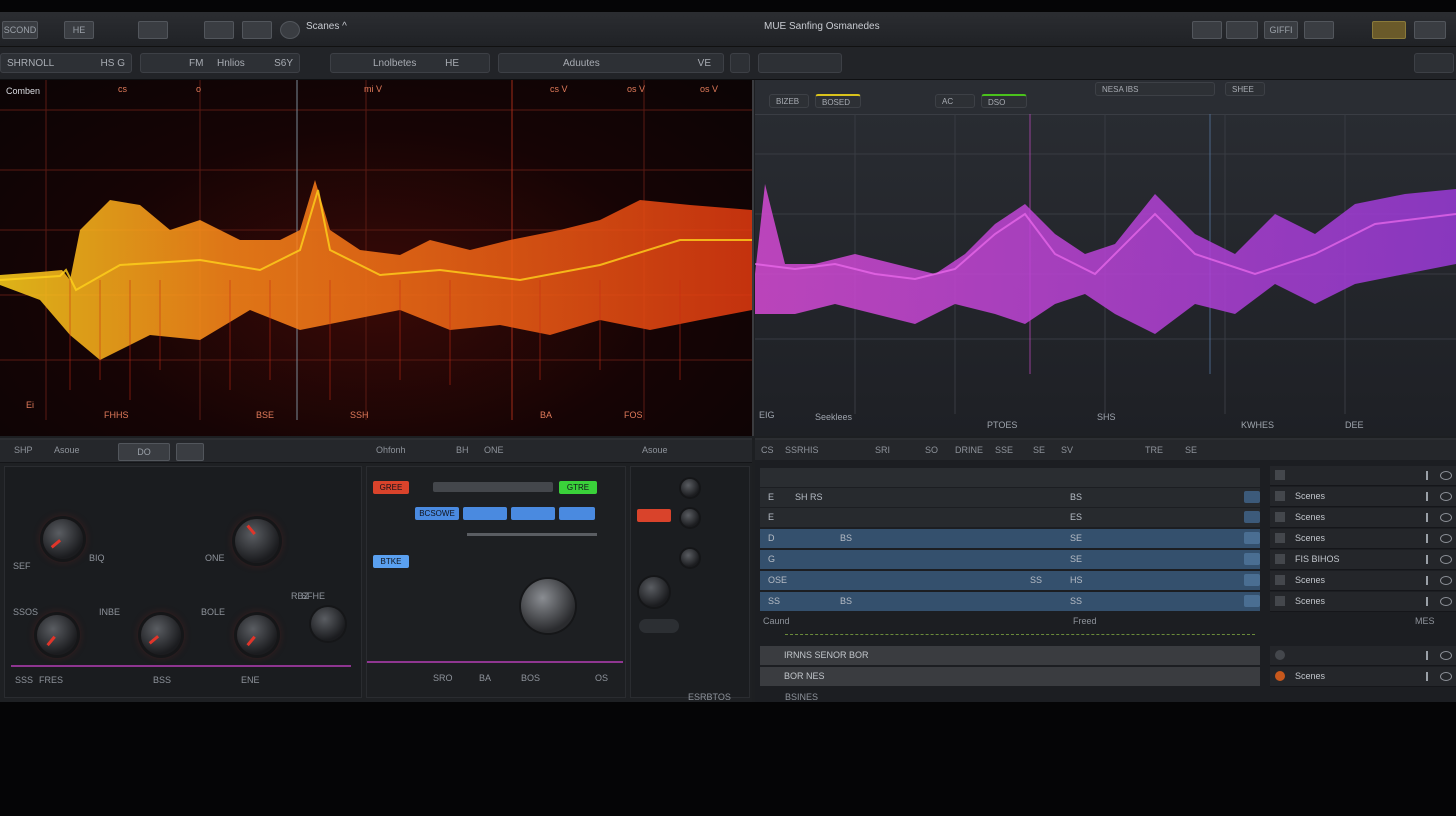 This screenshot has height=816, width=1456. What do you see at coordinates (290, 30) in the screenshot?
I see `settings-icon` at bounding box center [290, 30].